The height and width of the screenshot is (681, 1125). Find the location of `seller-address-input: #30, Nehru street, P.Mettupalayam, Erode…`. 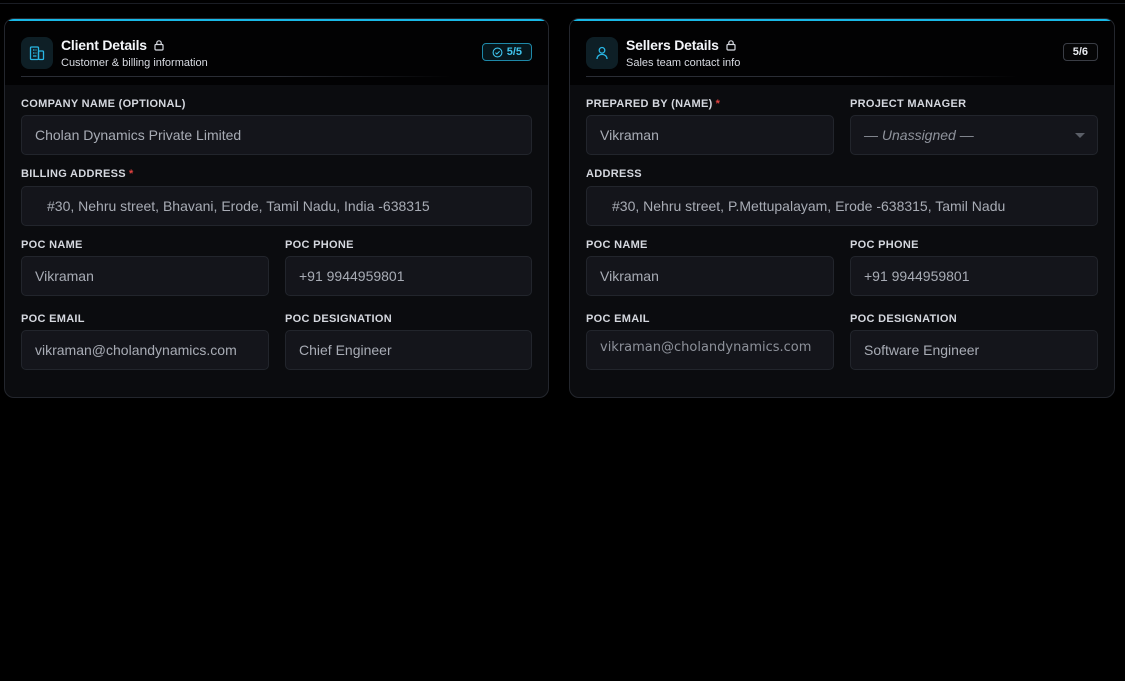

seller-address-input: #30, Nehru street, P.Mettupalayam, Erode… is located at coordinates (842, 206).